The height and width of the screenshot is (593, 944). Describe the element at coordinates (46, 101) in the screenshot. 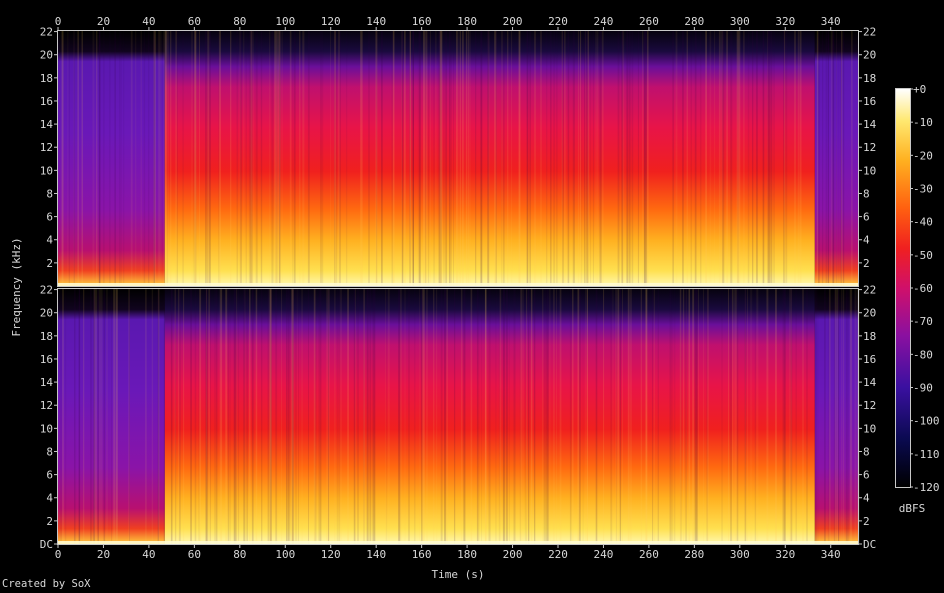

I see `y-tick-label-left: 16` at that location.